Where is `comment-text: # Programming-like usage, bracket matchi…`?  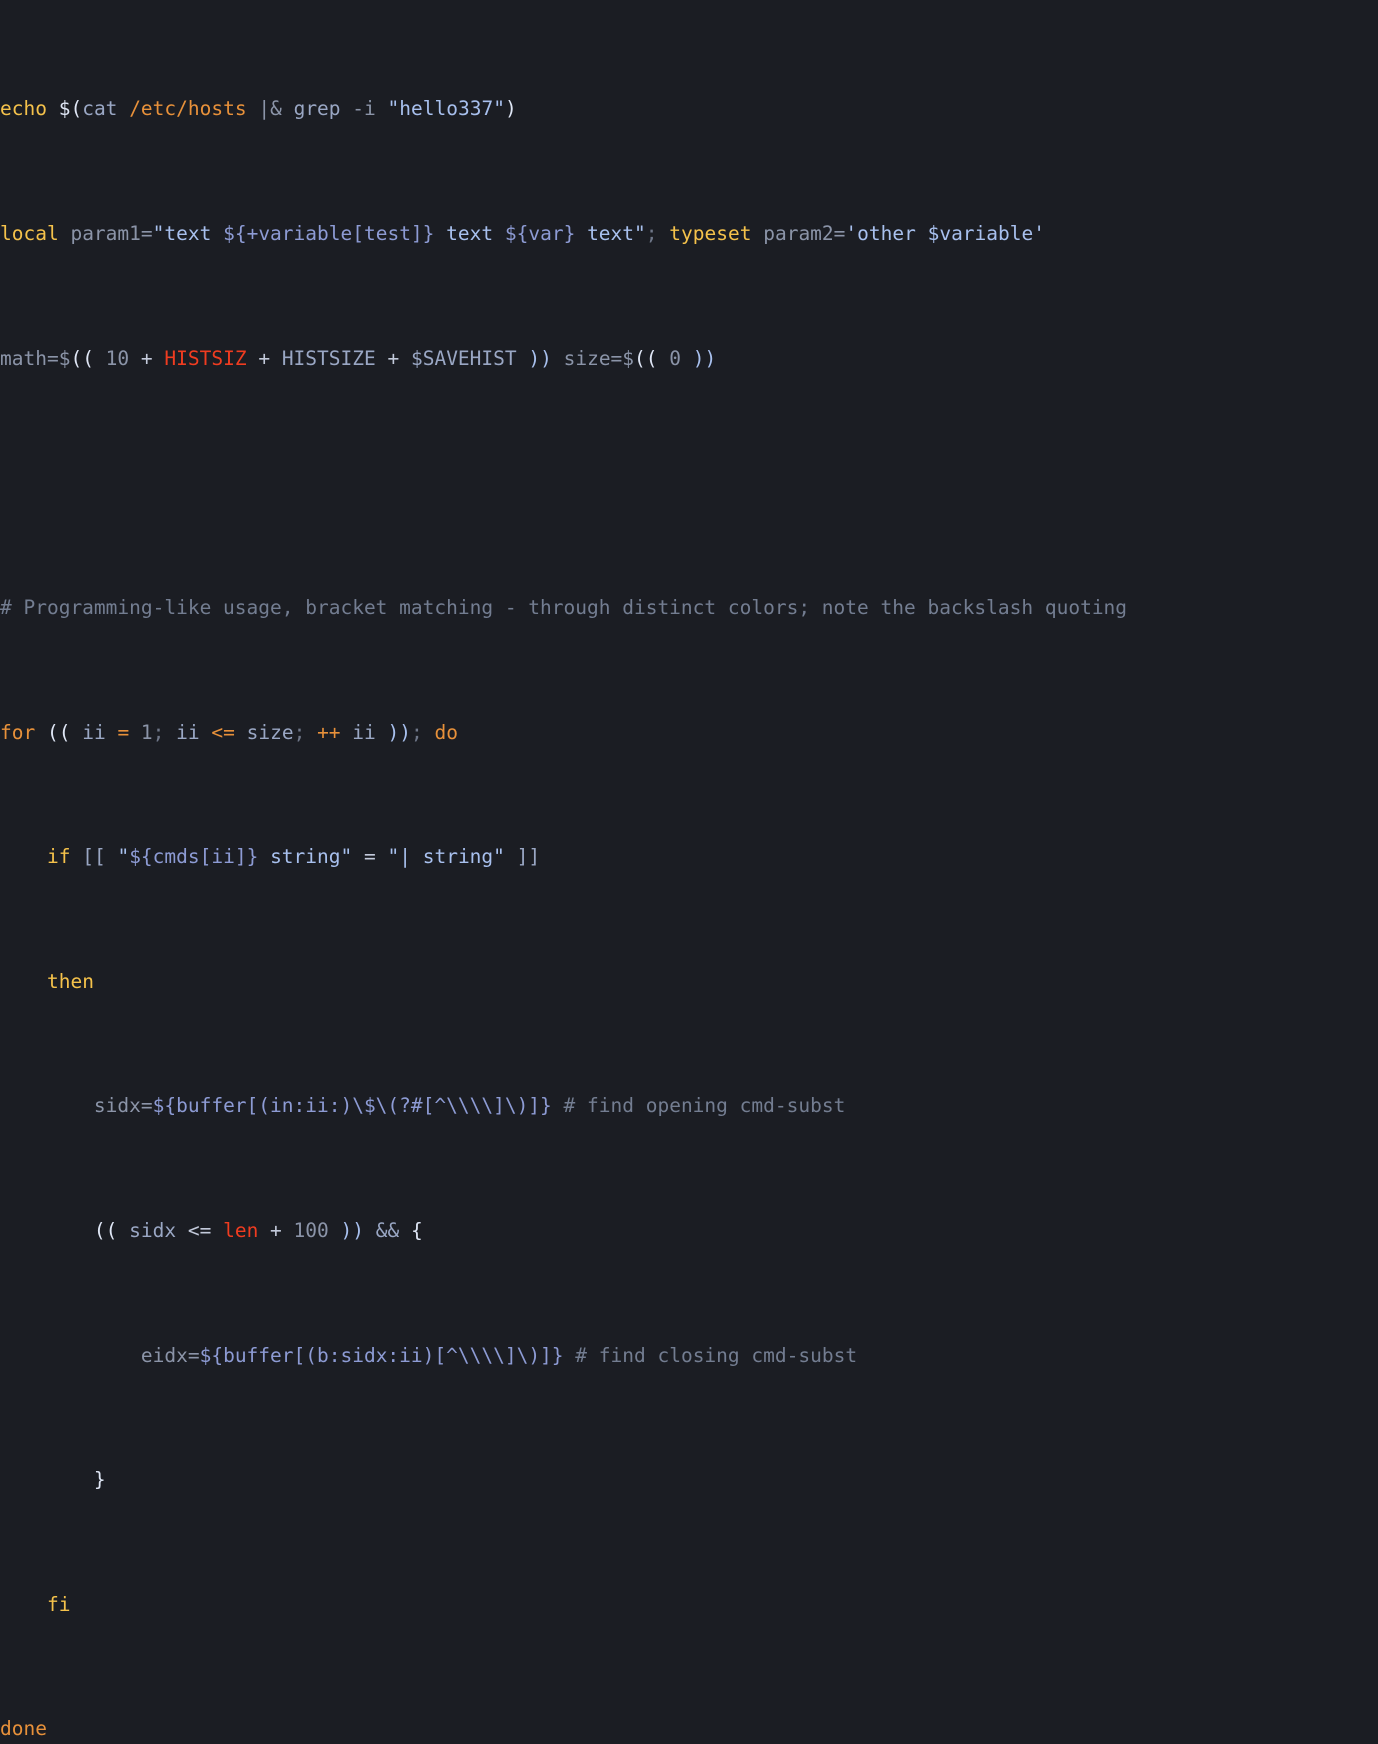 comment-text: # Programming-like usage, bracket matchi… is located at coordinates (564, 607).